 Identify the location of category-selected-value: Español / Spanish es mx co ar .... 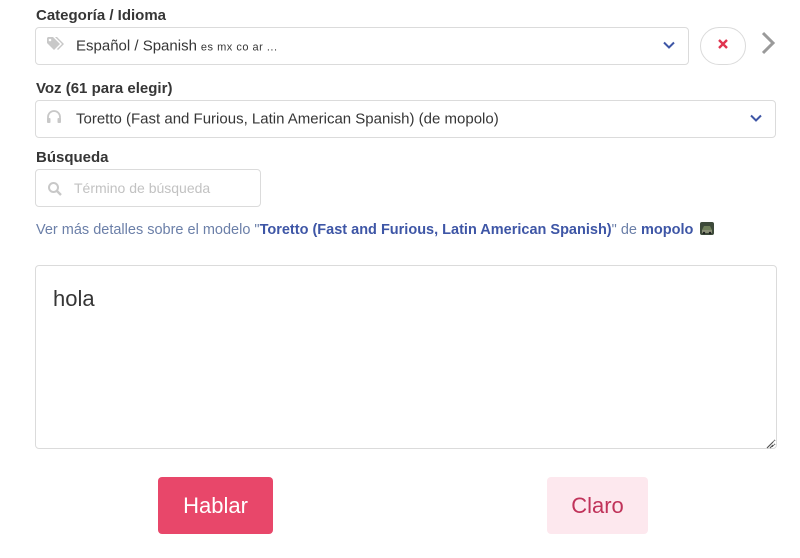
(177, 46).